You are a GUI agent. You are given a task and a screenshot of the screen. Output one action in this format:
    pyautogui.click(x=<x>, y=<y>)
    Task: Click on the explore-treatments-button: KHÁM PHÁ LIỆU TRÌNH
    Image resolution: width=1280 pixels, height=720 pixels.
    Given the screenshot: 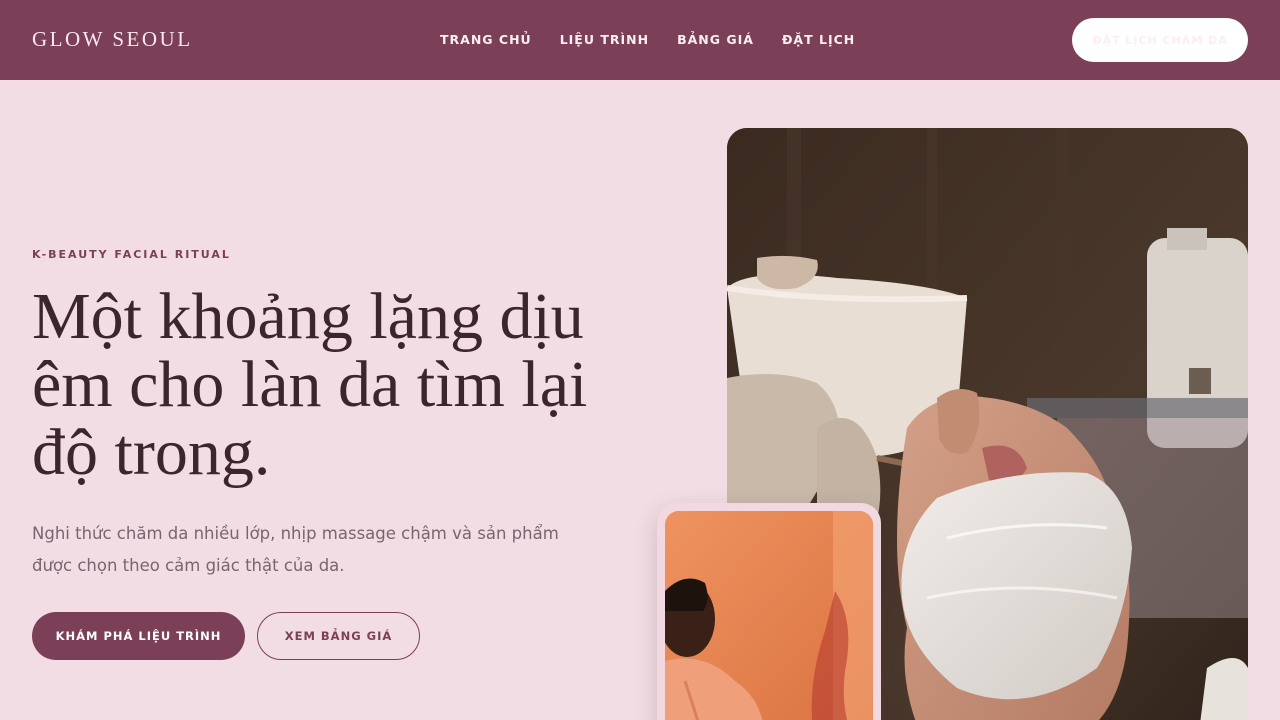 What is the action you would take?
    pyautogui.click(x=138, y=636)
    